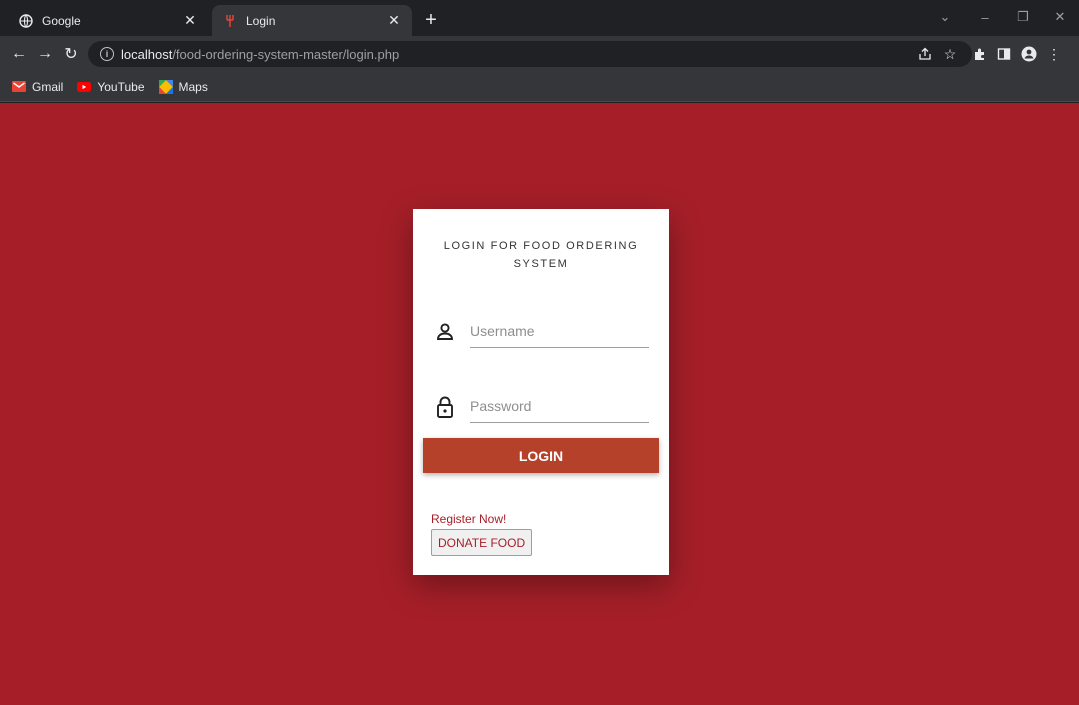  Describe the element at coordinates (45, 54) in the screenshot. I see `forward-icon: →` at that location.